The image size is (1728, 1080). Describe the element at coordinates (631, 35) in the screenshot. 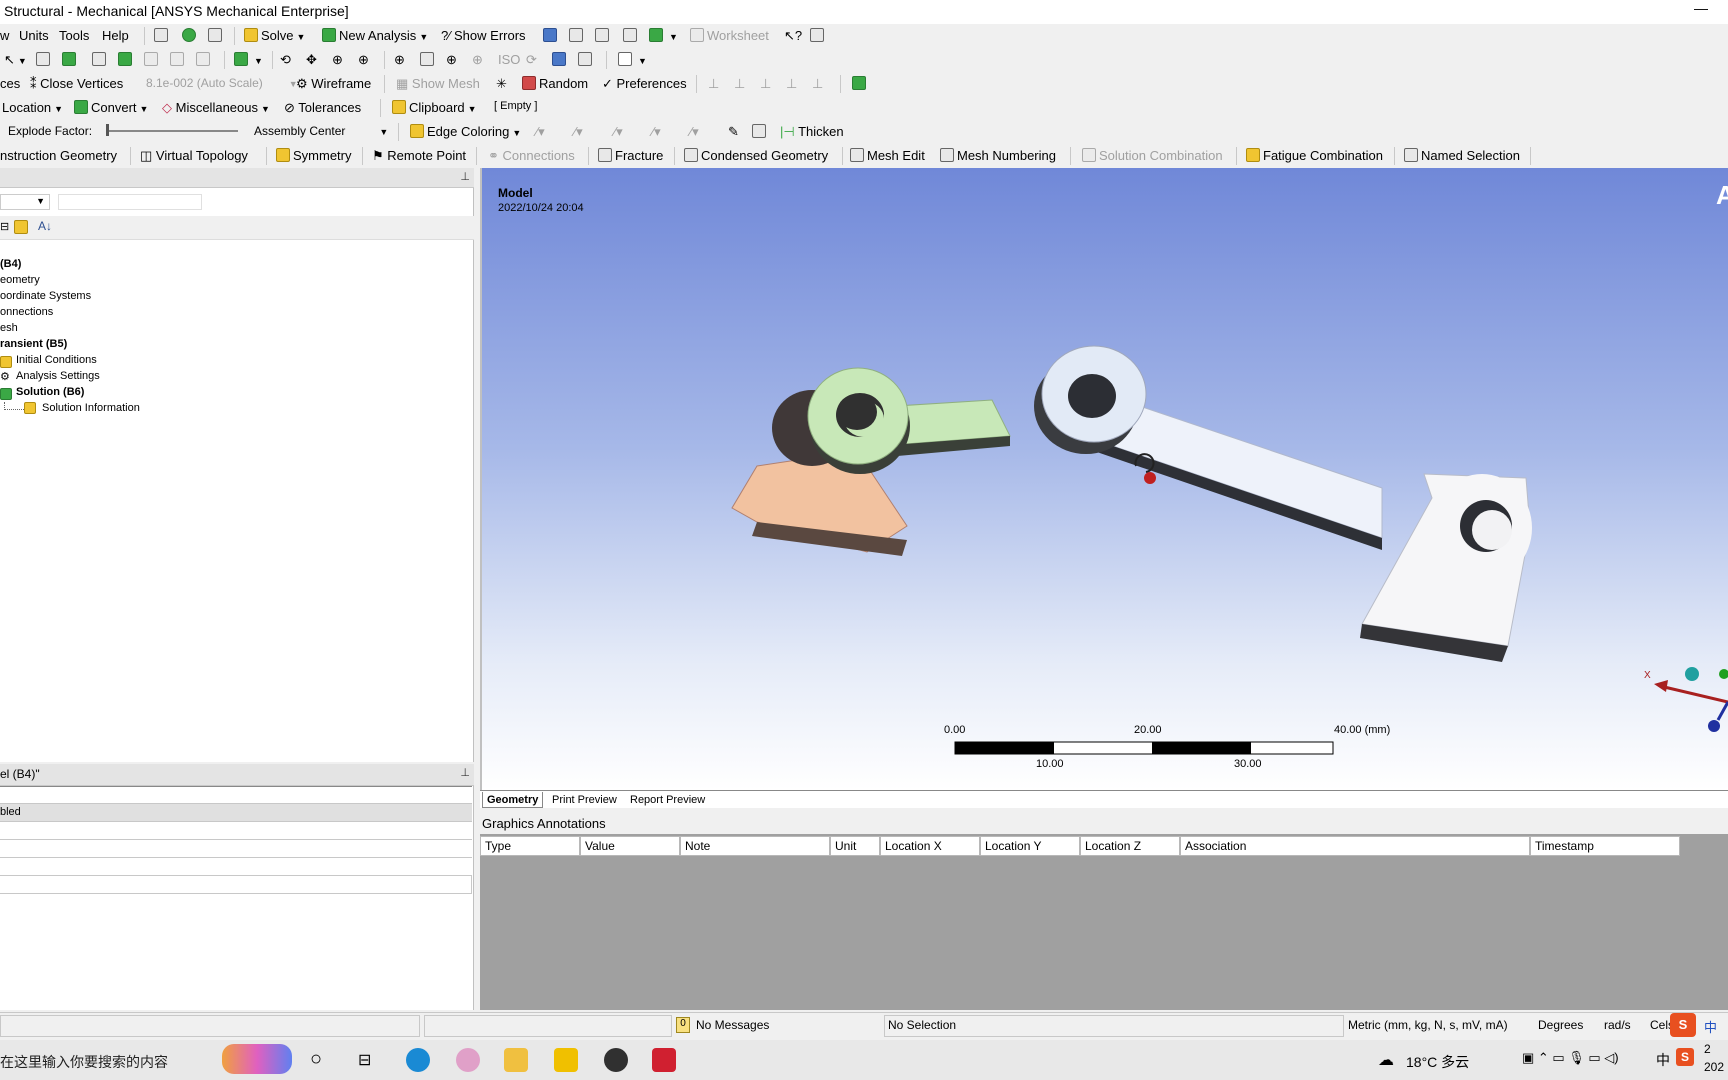

I see `text-icon` at that location.